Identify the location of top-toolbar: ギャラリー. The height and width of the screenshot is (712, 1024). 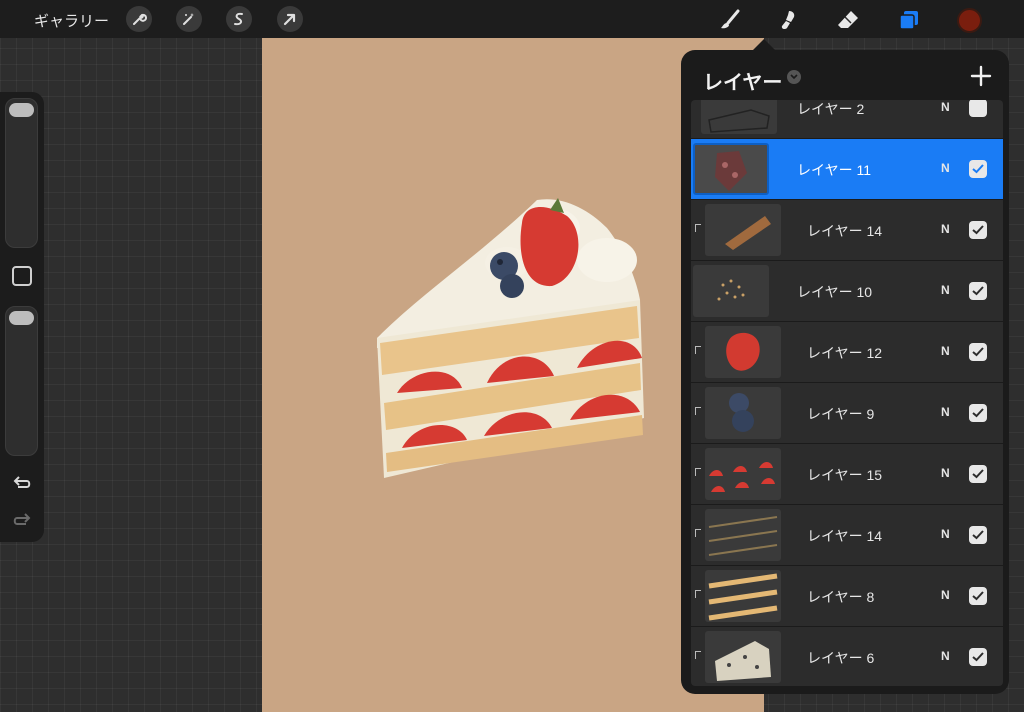
(512, 19).